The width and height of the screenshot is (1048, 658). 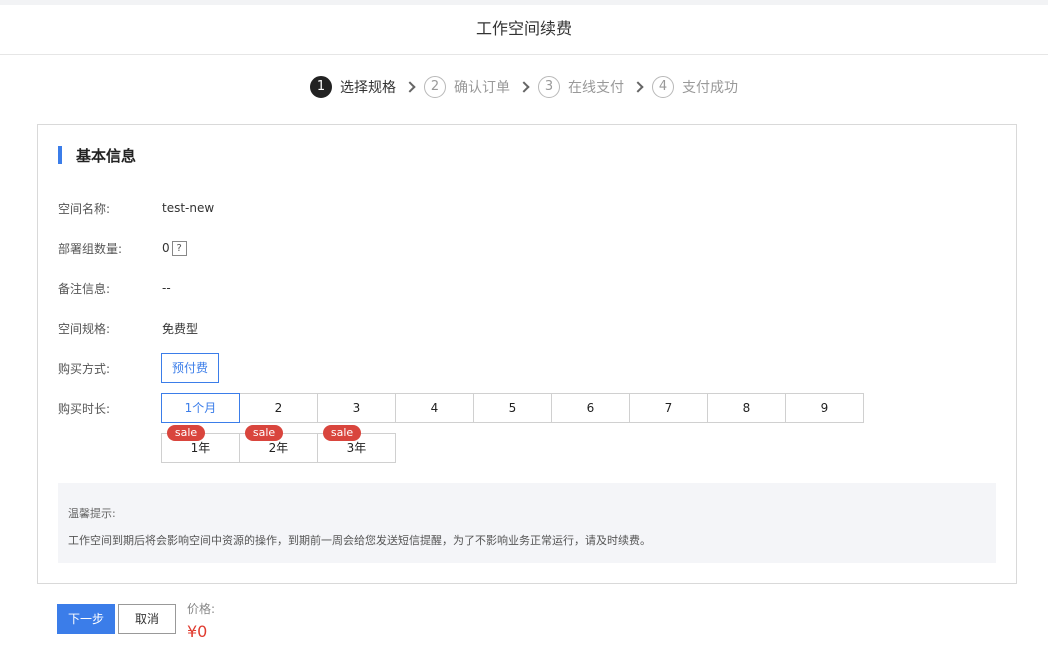 What do you see at coordinates (166, 248) in the screenshot?
I see `deploy-count-value: 0` at bounding box center [166, 248].